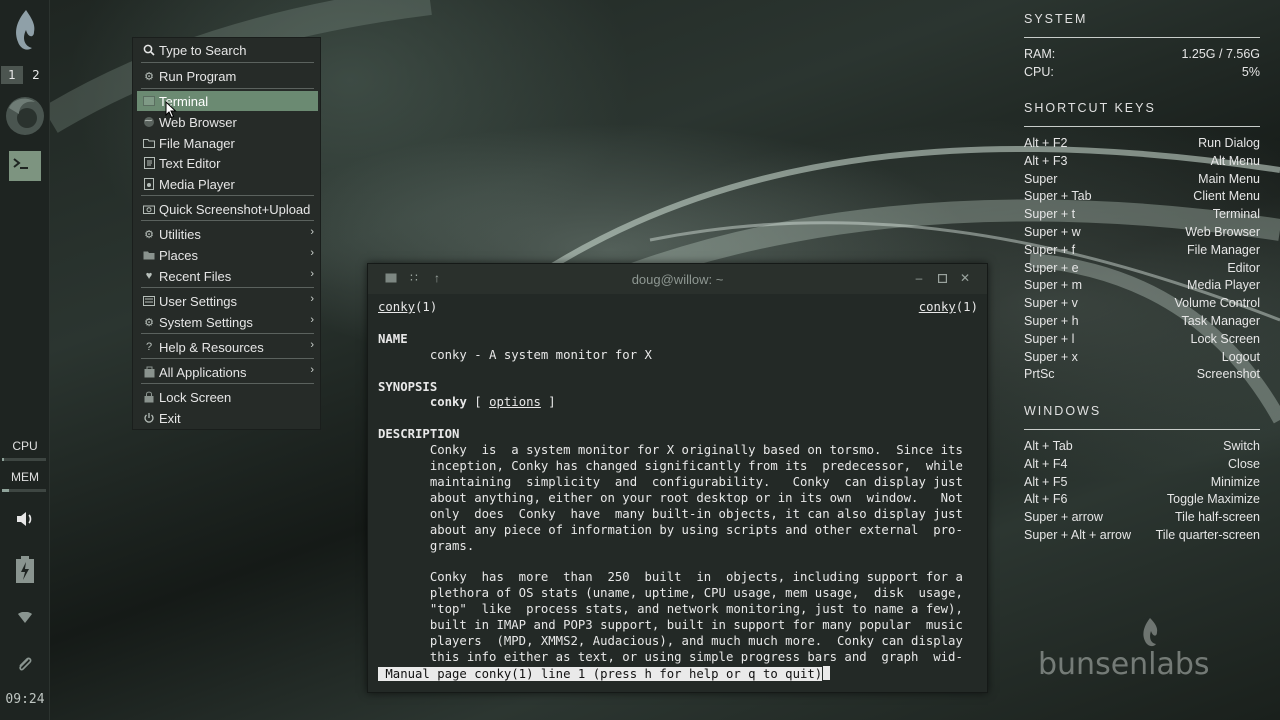 The image size is (1280, 720). I want to click on conky-shortcut-value: Task Manager, so click(1220, 321).